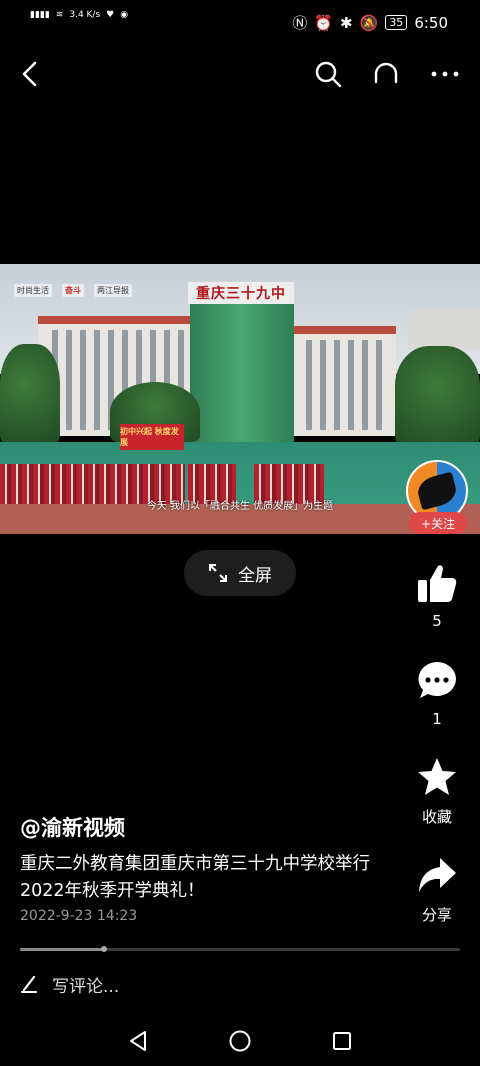 This screenshot has height=1066, width=480. What do you see at coordinates (386, 74) in the screenshot?
I see `headphones-icon` at bounding box center [386, 74].